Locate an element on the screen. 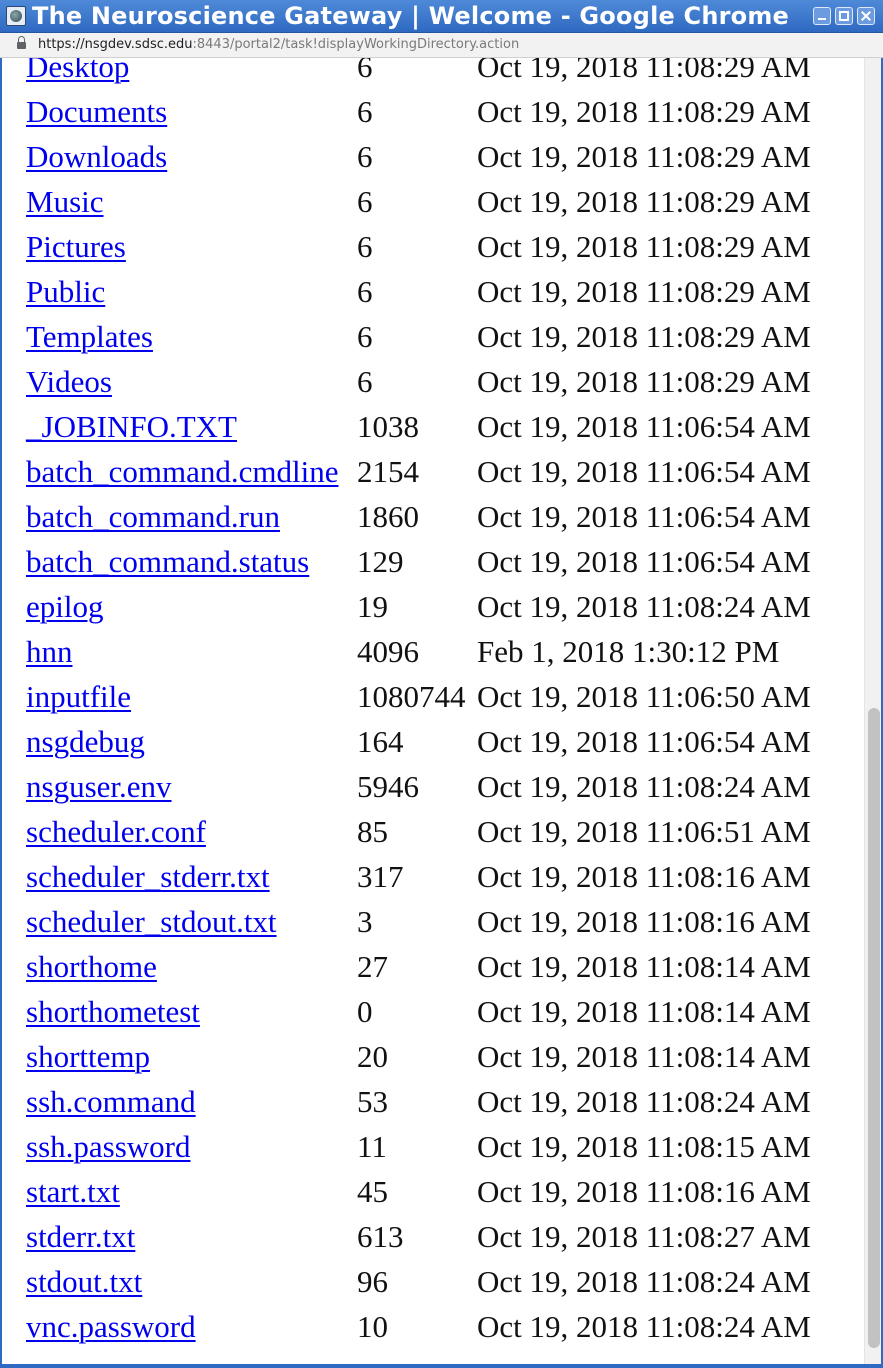  file-size: 3 is located at coordinates (365, 921).